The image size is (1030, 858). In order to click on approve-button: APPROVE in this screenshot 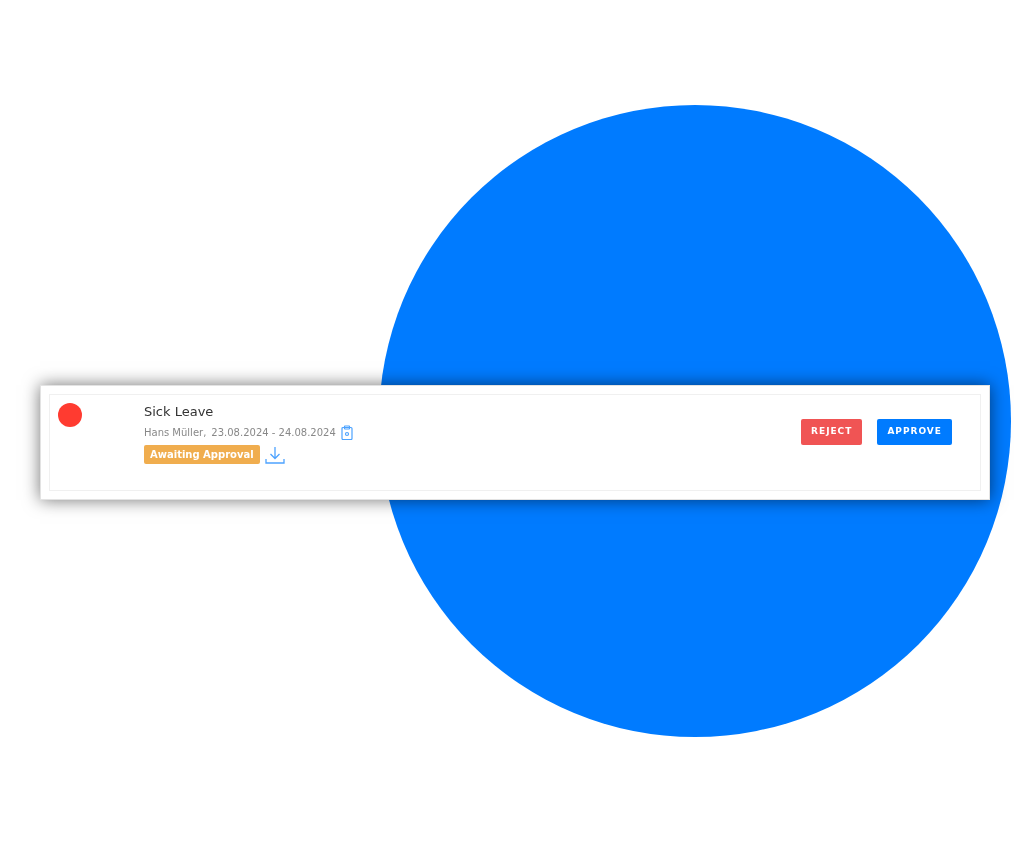, I will do `click(914, 432)`.